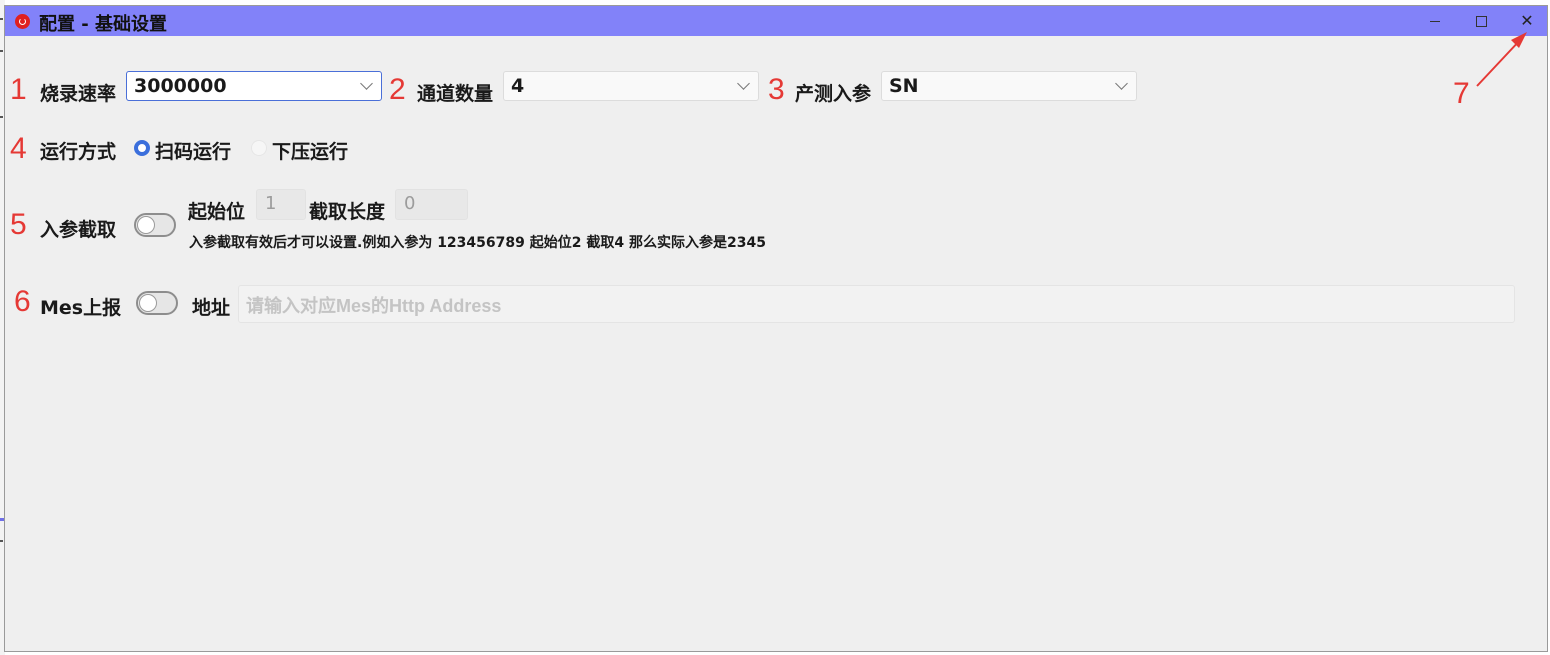 The image size is (1550, 655). I want to click on run-mode-label: 运行方式, so click(78, 152).